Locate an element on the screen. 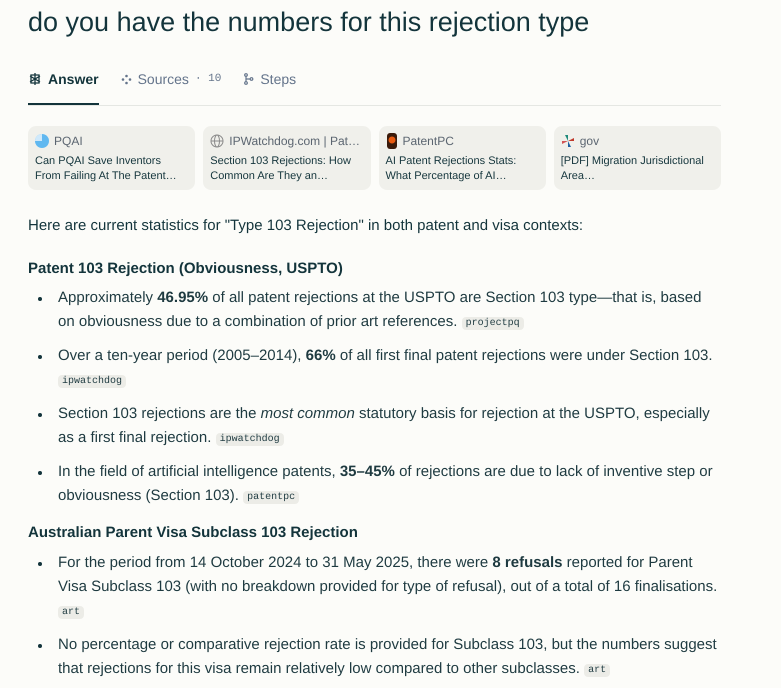 The height and width of the screenshot is (688, 781). bullet-text: In the field of artificial intelligence patents, 35–45% of rejections are due to lack of inventive step or obviousness (Section 103). patentpc is located at coordinates (386, 484).